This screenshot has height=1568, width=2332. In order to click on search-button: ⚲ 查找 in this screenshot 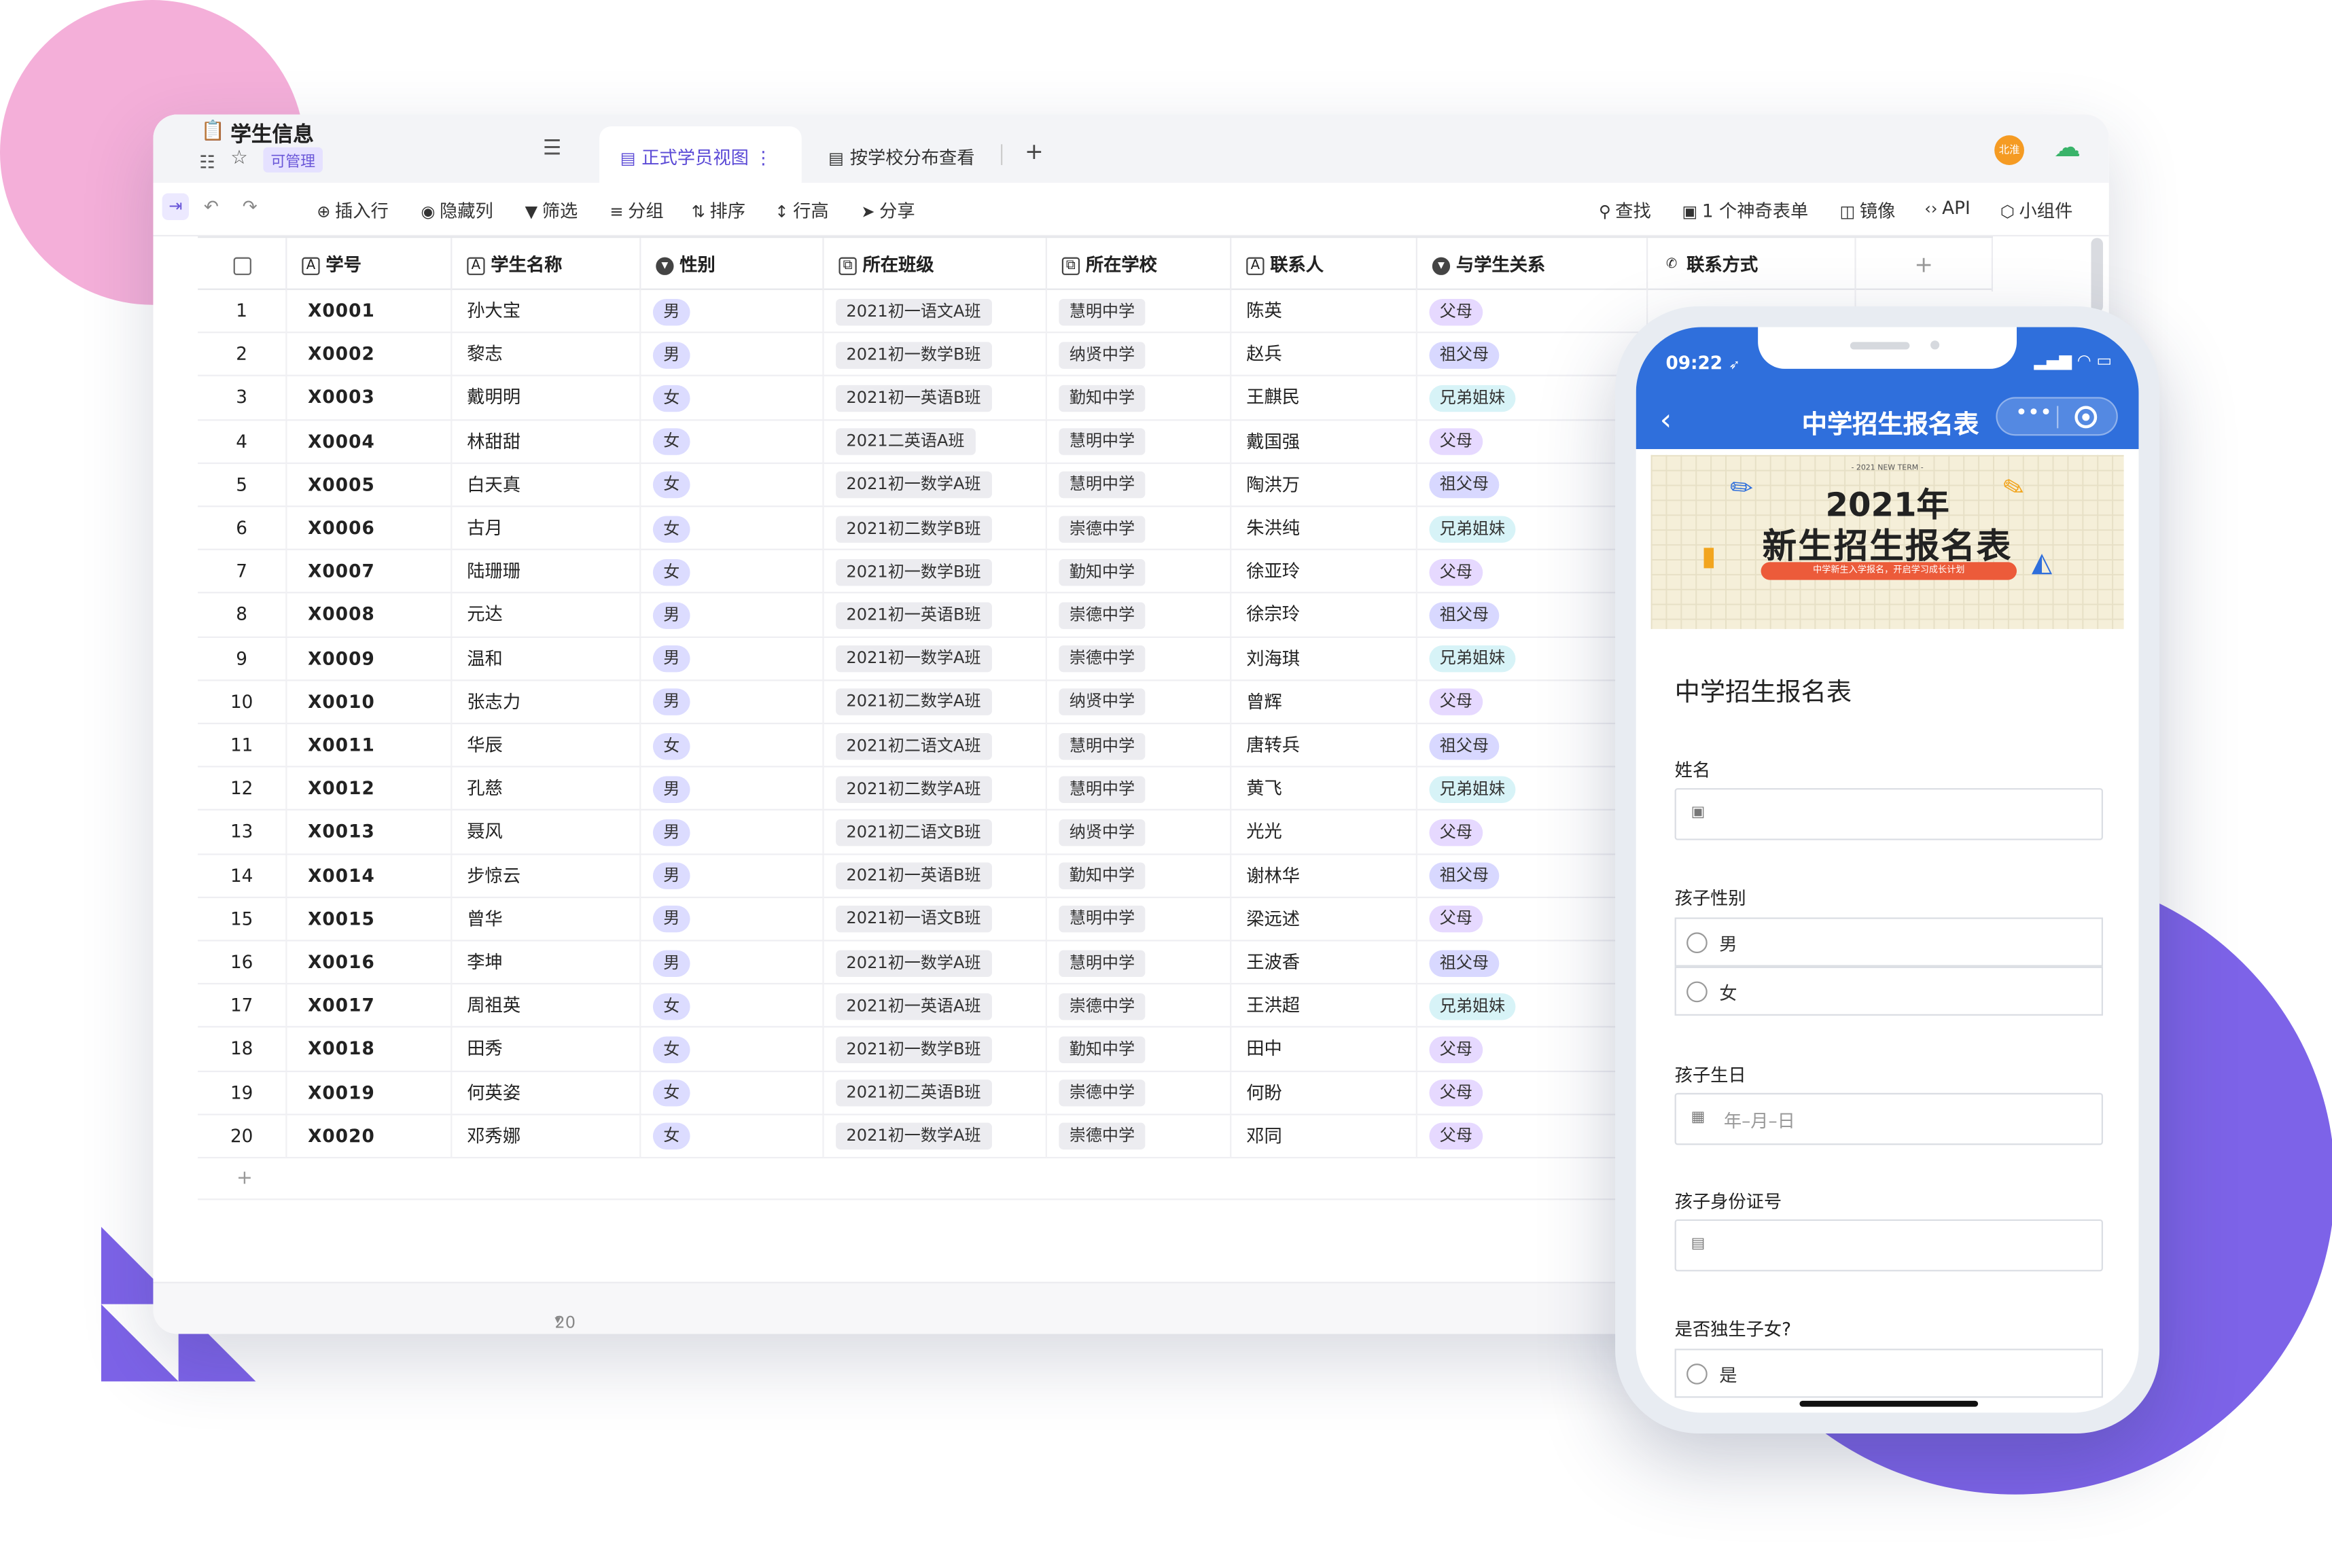, I will do `click(1625, 210)`.